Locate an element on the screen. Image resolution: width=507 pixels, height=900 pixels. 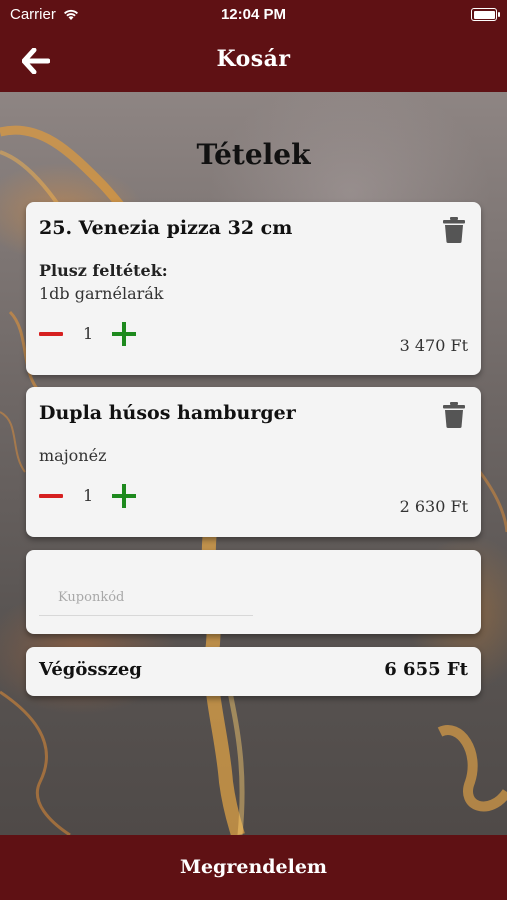
extras-value: majonéz is located at coordinates (73, 455).